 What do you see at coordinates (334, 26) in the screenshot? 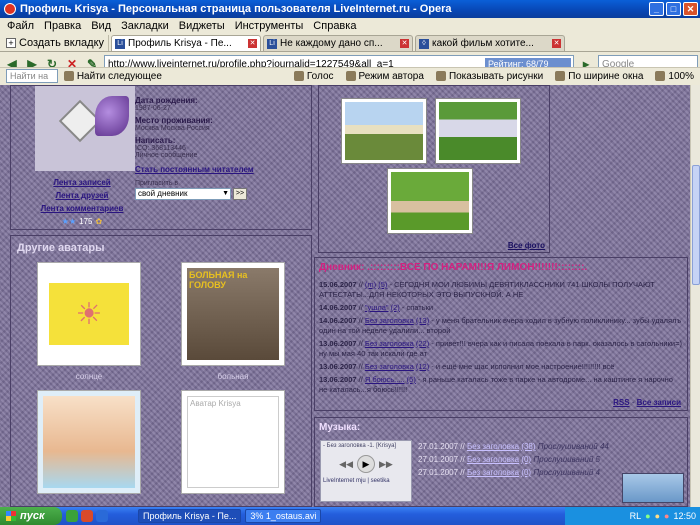
I see `menu-help: Справка` at bounding box center [334, 26].